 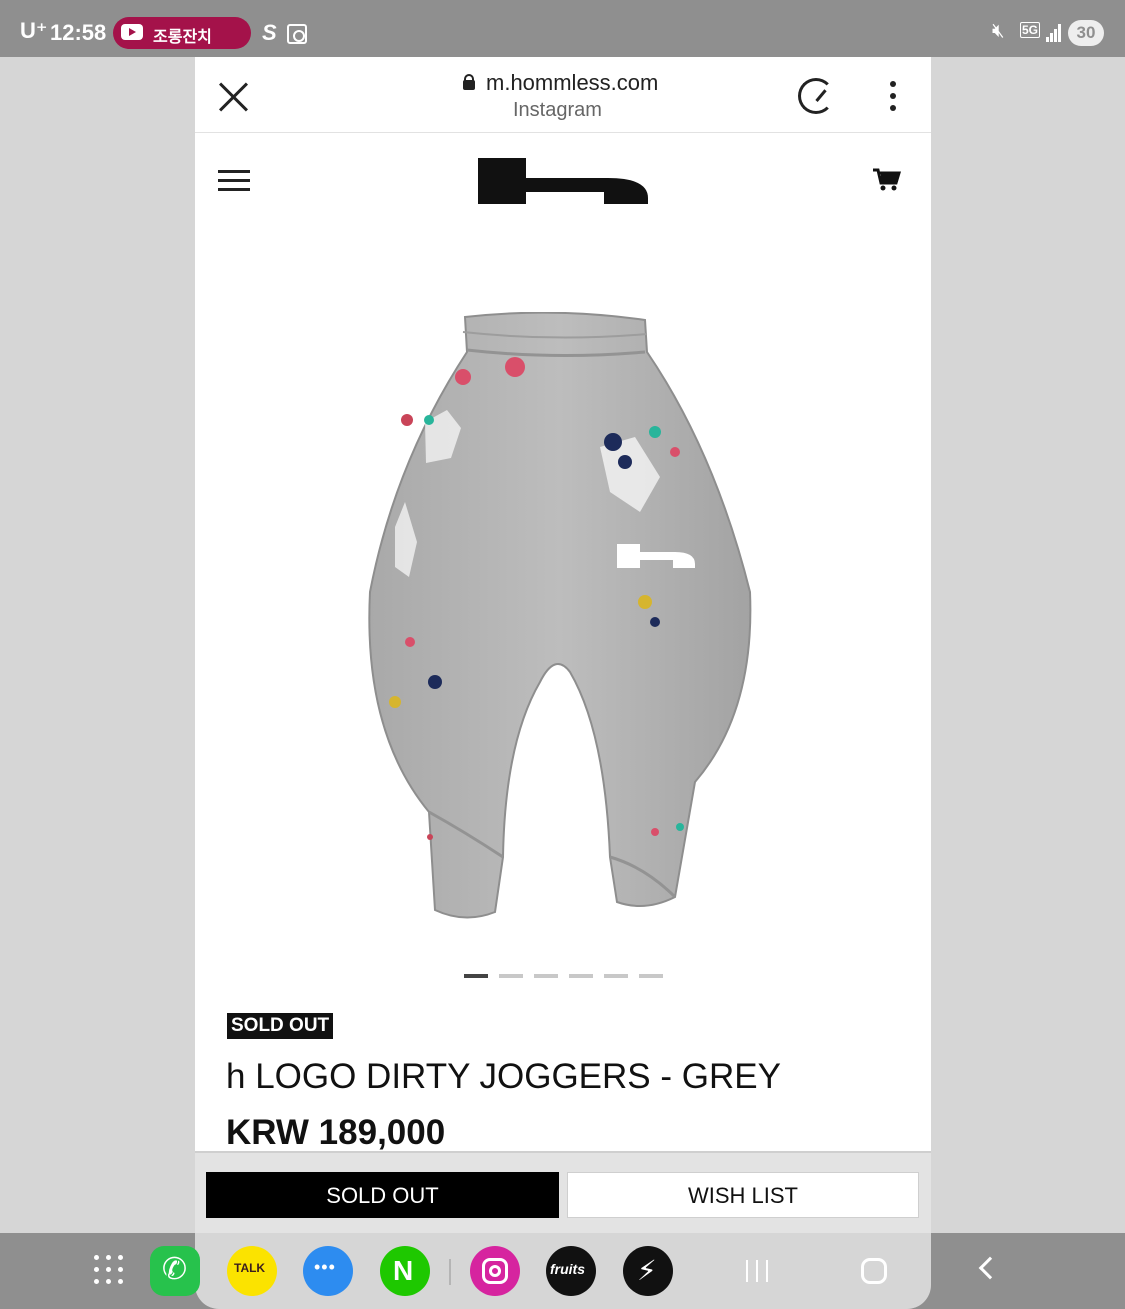 I want to click on more-icon, so click(x=893, y=96).